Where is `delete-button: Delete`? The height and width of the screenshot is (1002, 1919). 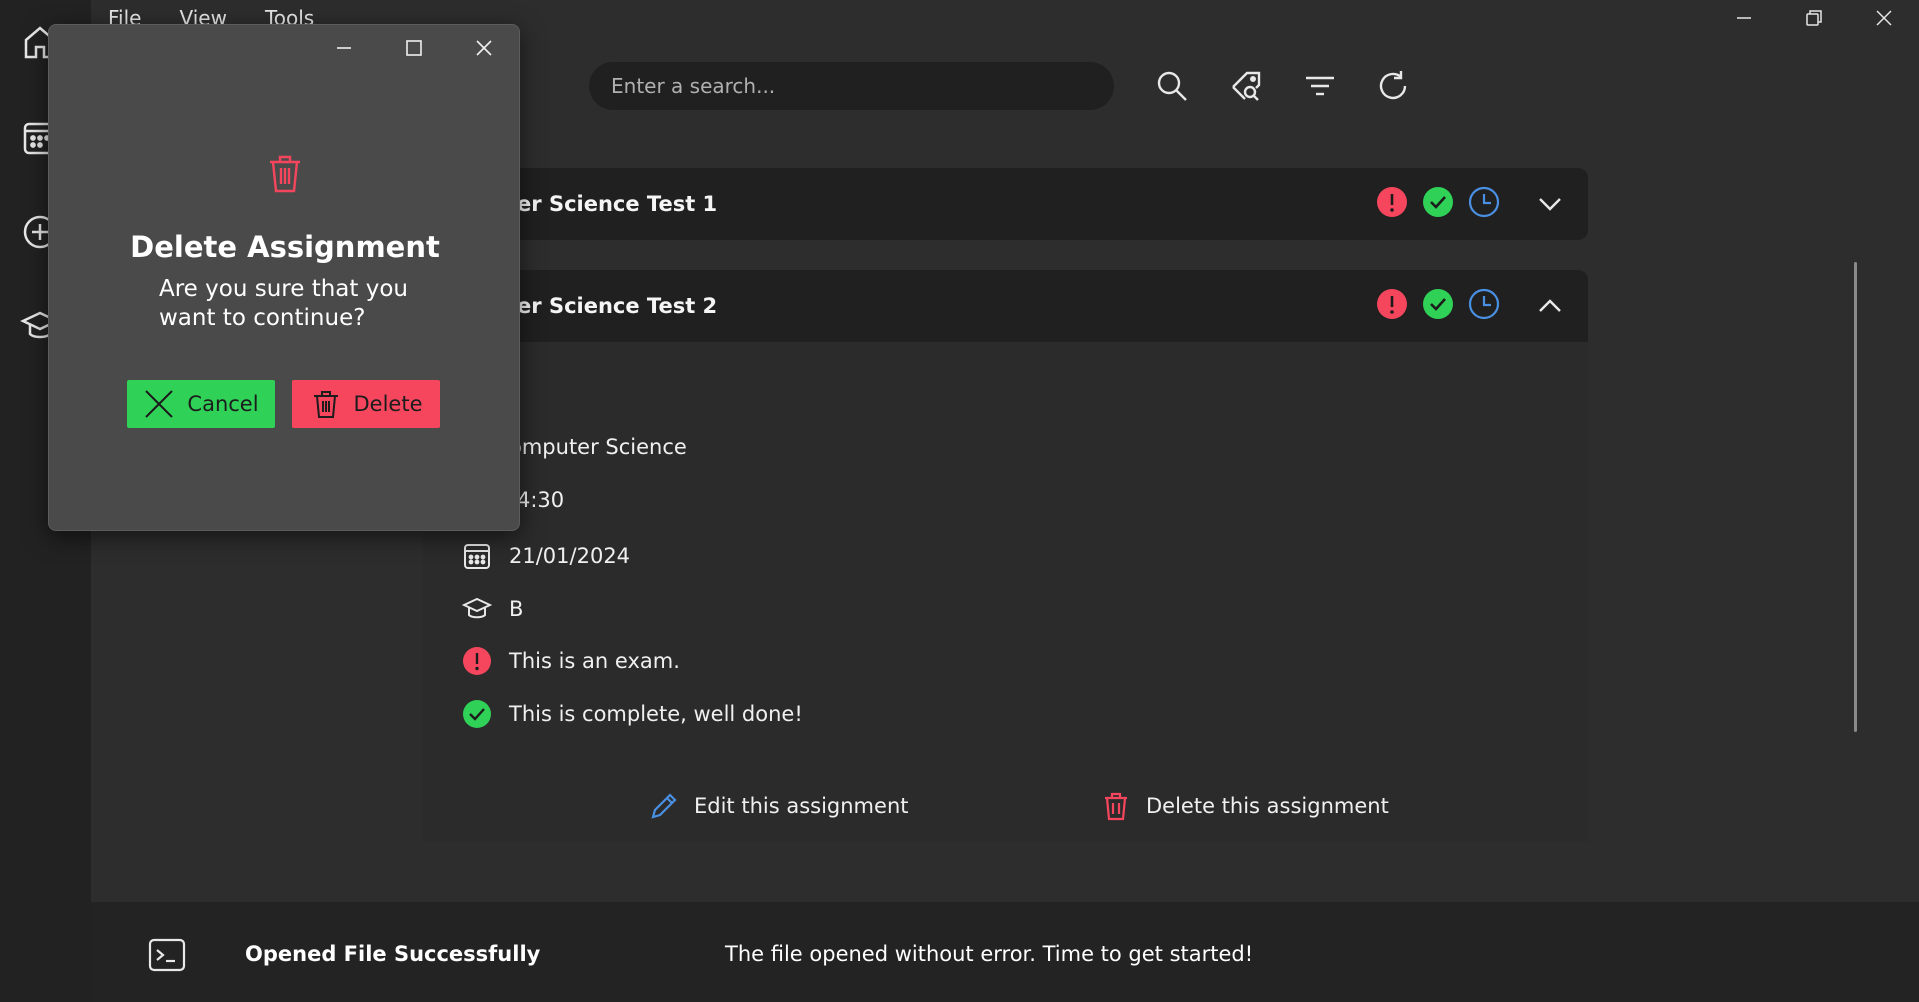 delete-button: Delete is located at coordinates (366, 404).